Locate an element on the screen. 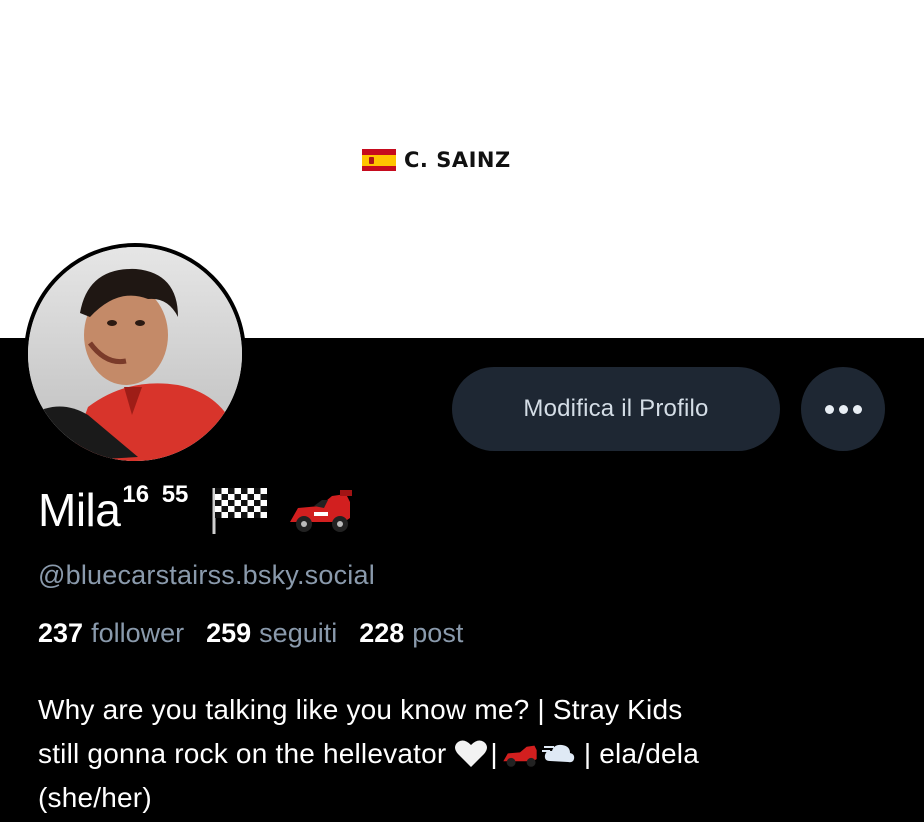 The width and height of the screenshot is (924, 822). avatar is located at coordinates (135, 354).